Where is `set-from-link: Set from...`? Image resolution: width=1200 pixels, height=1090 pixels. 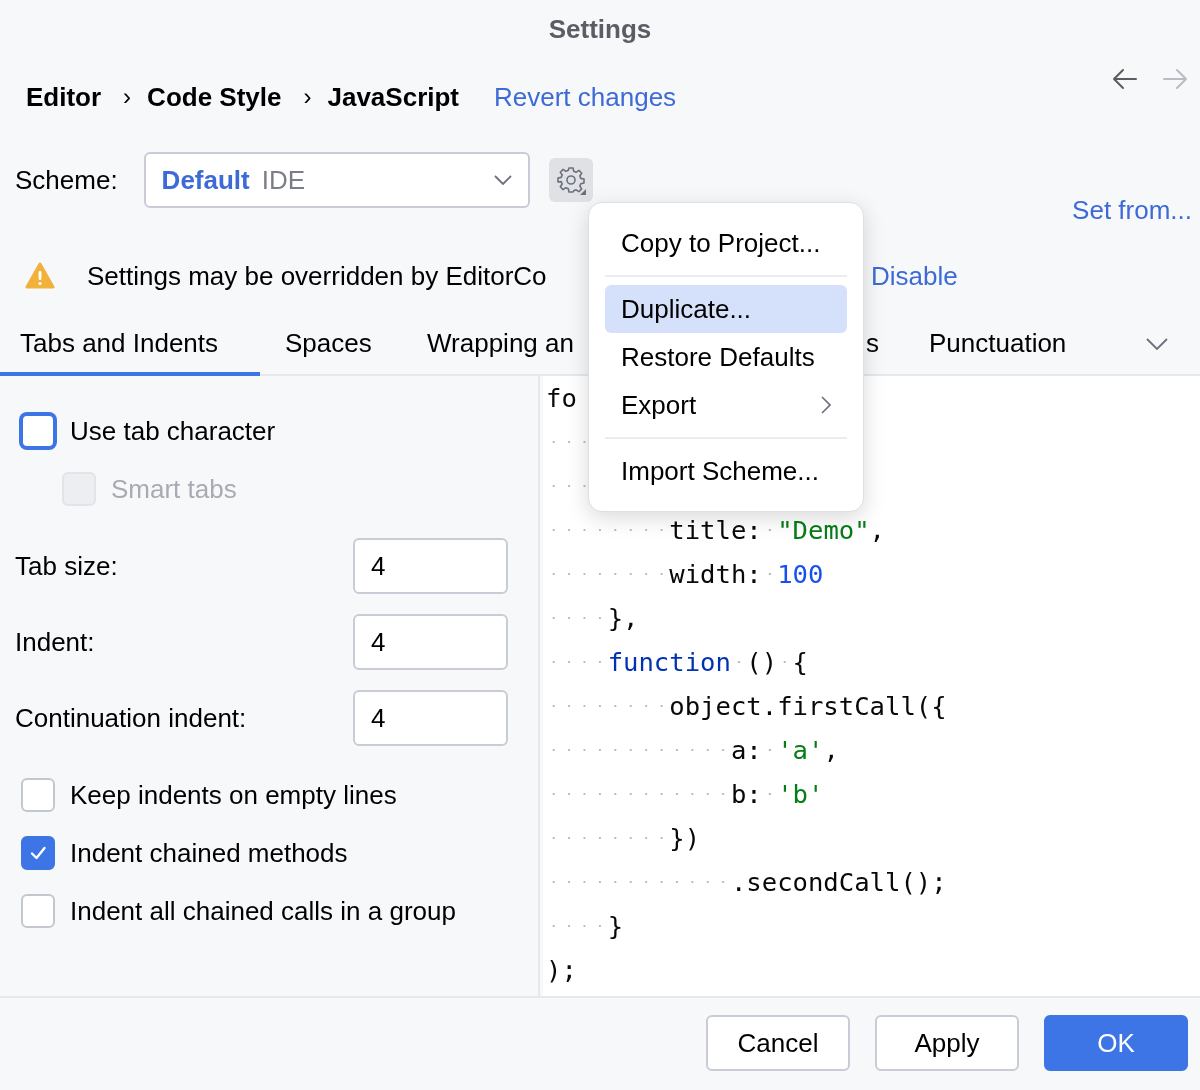
set-from-link: Set from... is located at coordinates (1136, 210).